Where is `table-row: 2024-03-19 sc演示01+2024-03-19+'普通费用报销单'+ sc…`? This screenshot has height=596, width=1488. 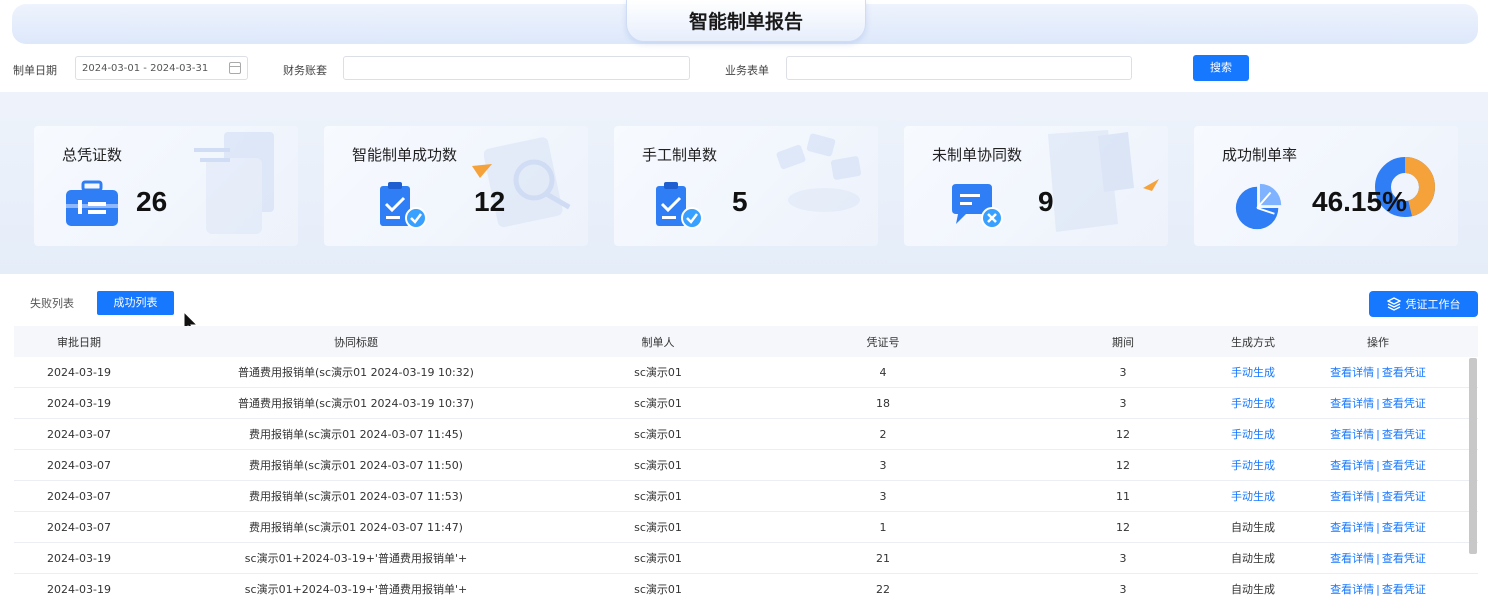 table-row: 2024-03-19 sc演示01+2024-03-19+'普通费用报销单'+ sc… is located at coordinates (746, 558).